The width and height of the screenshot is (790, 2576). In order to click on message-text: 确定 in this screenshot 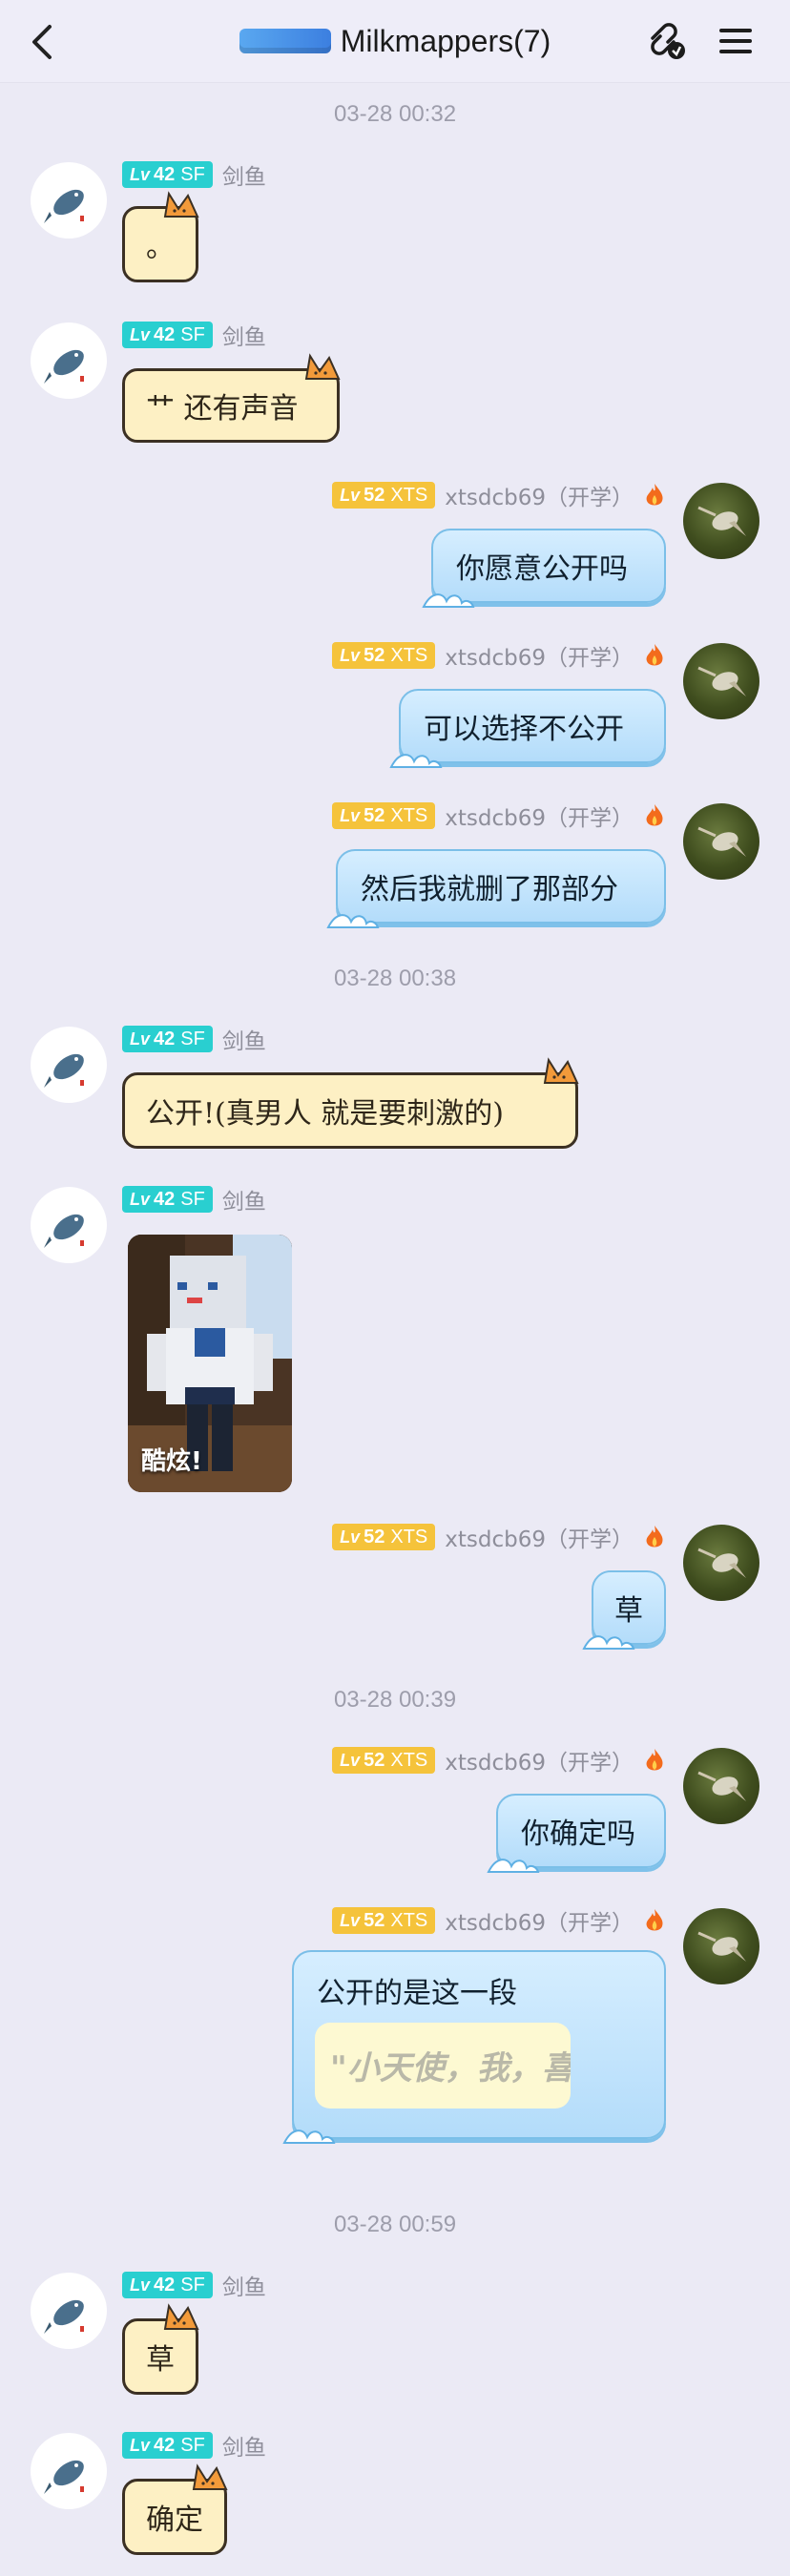, I will do `click(175, 2520)`.